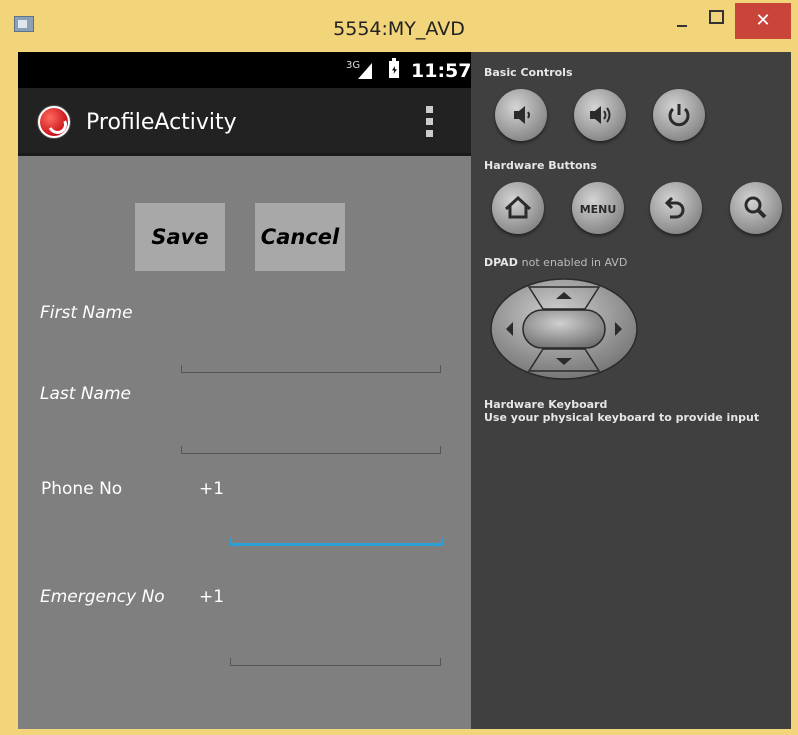 Image resolution: width=798 pixels, height=735 pixels. I want to click on emergency-prefix: +1, so click(212, 597).